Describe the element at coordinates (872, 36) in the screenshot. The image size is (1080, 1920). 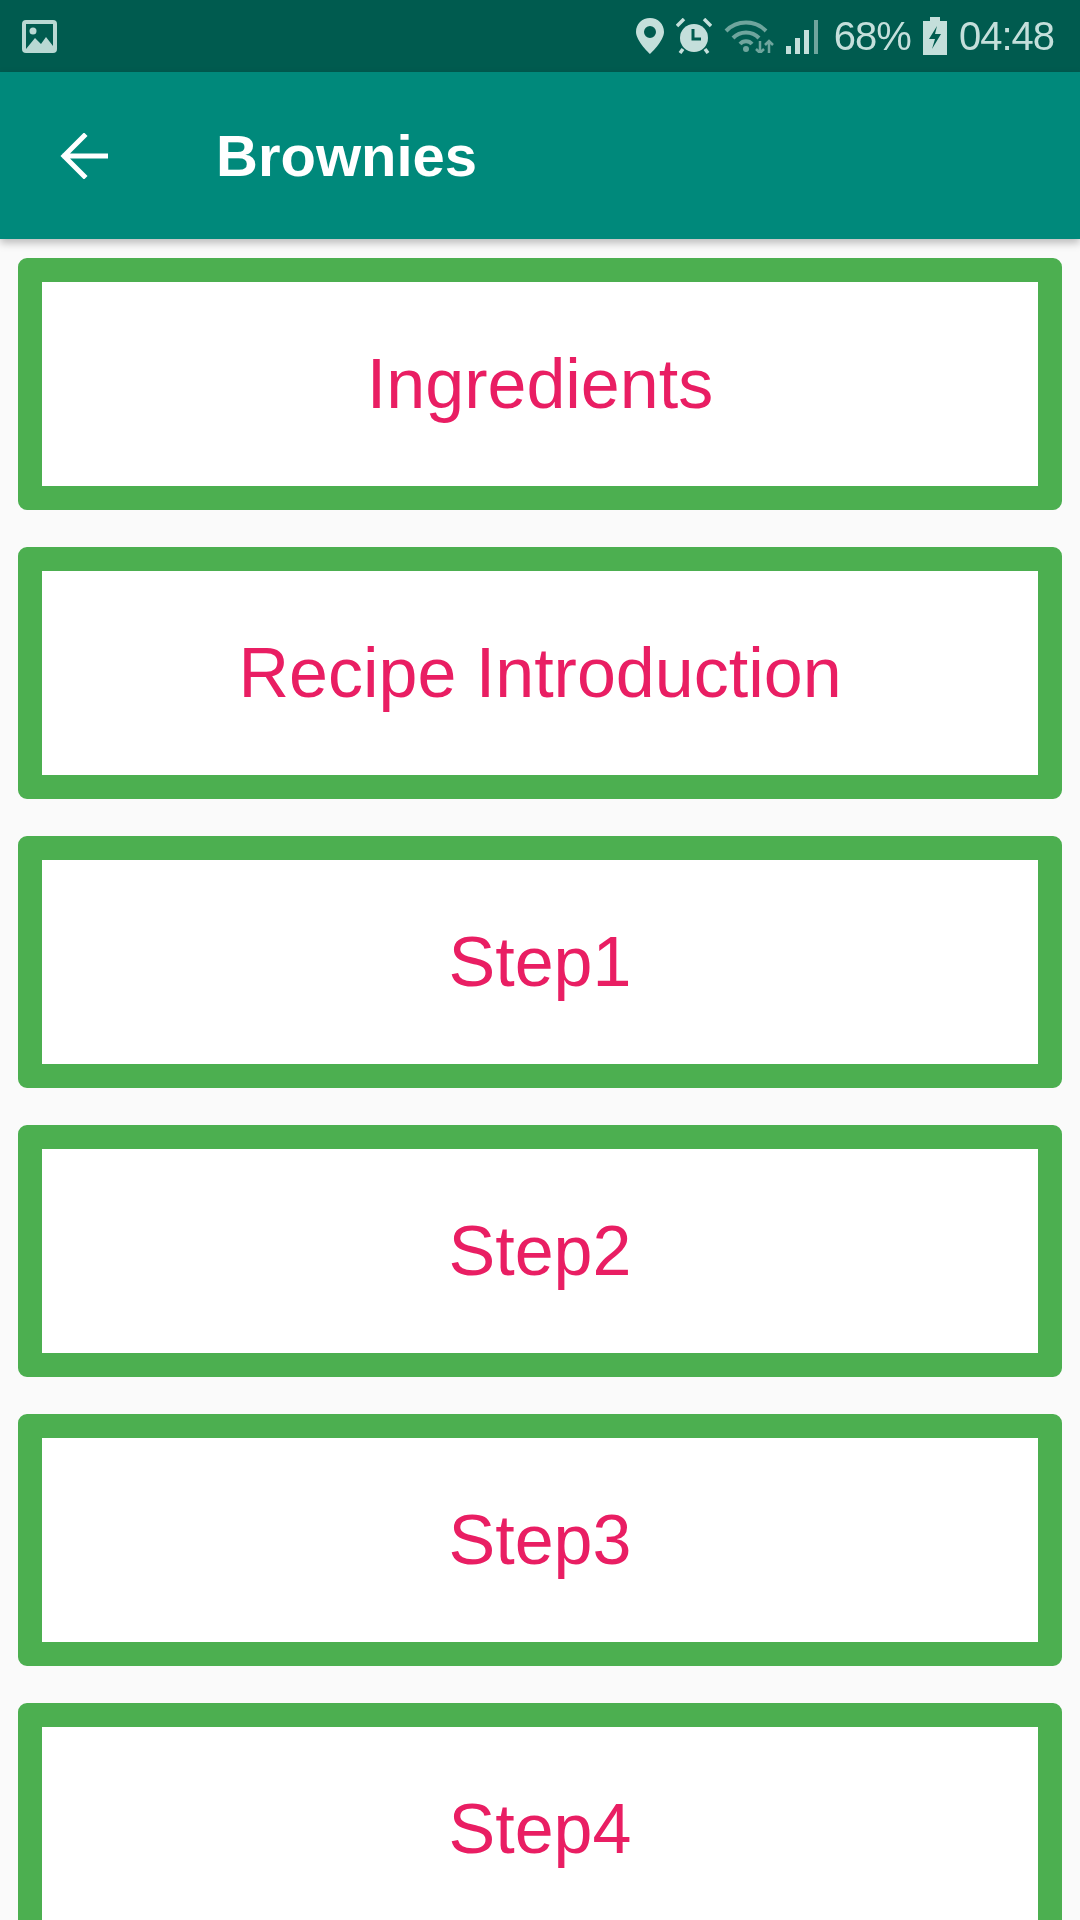
I see `battery-percentage: 68%` at that location.